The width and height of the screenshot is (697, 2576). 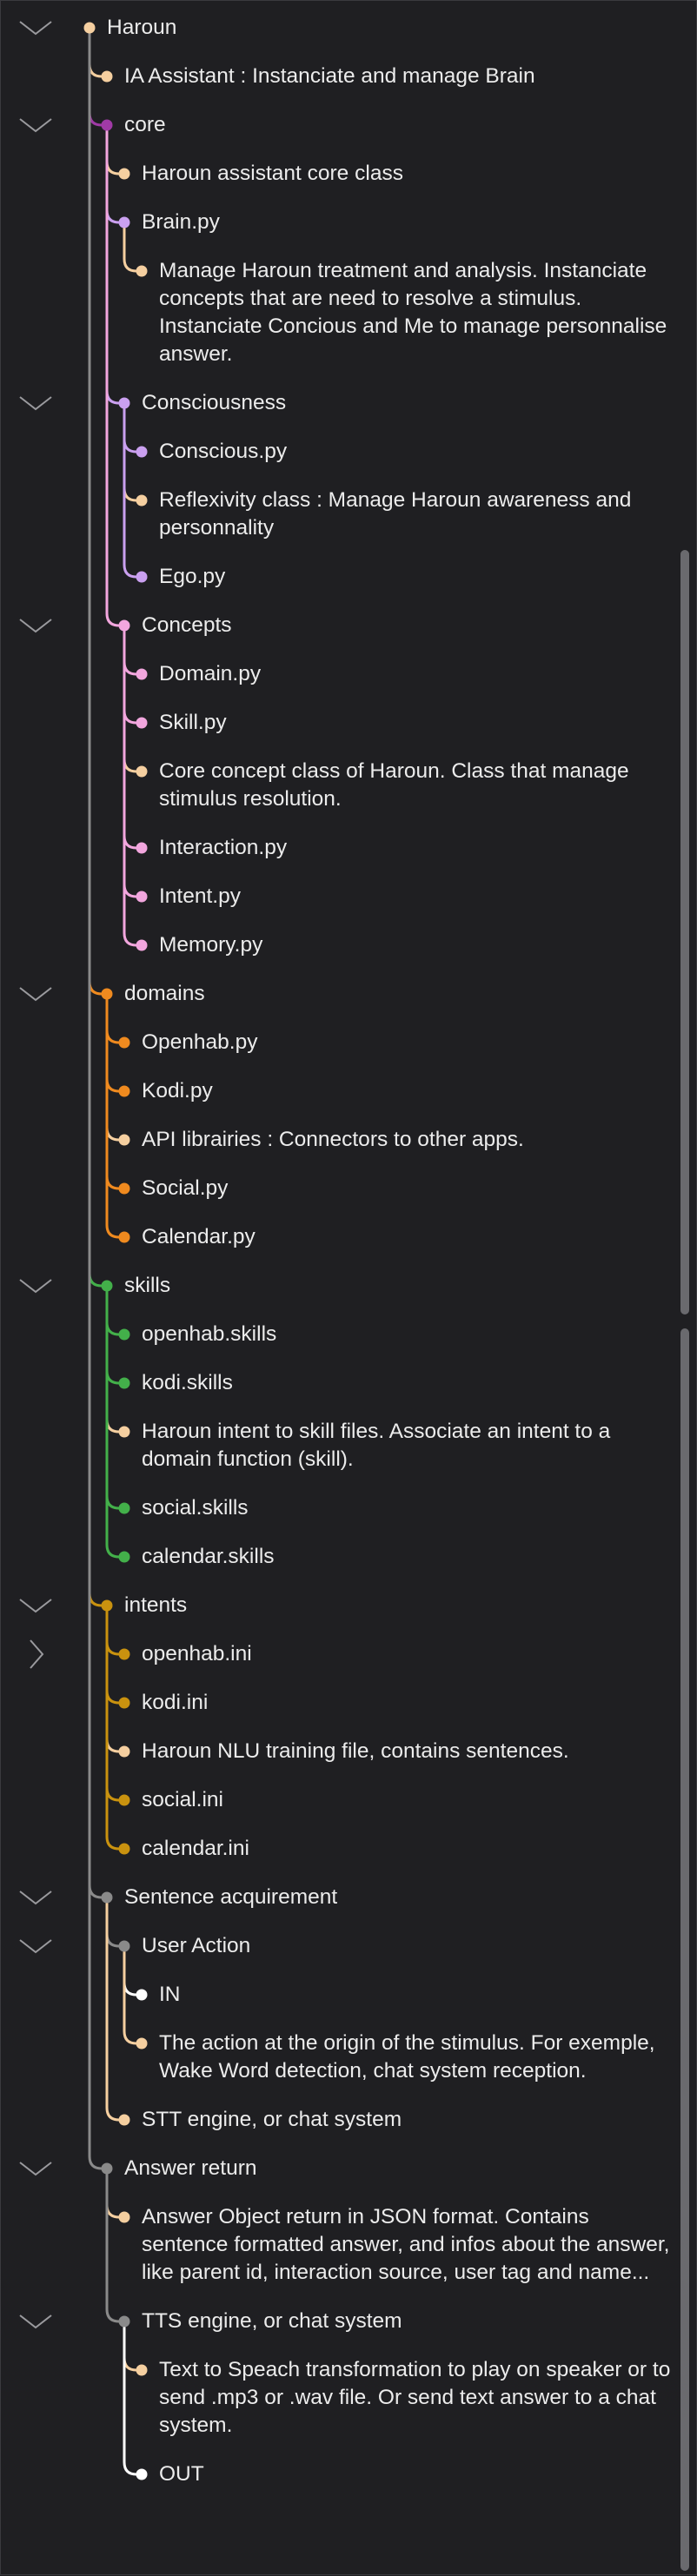 What do you see at coordinates (411, 1383) in the screenshot?
I see `outline-node-item: kodi.skills` at bounding box center [411, 1383].